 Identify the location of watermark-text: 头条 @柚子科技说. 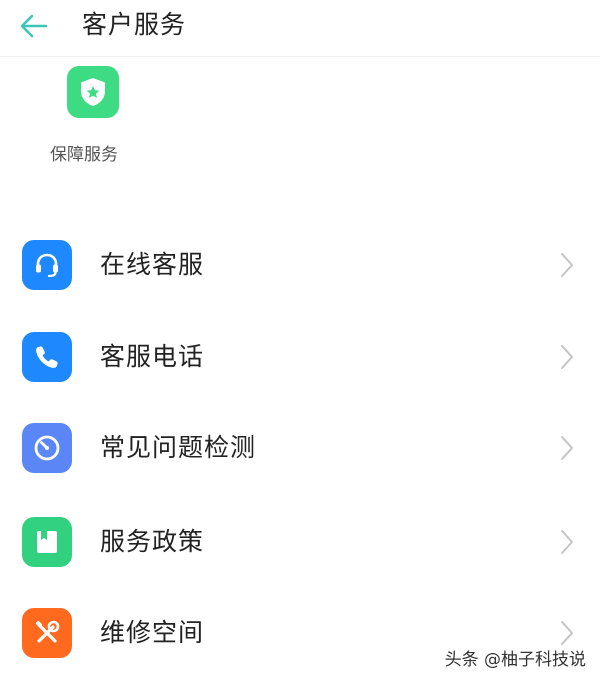
(515, 660).